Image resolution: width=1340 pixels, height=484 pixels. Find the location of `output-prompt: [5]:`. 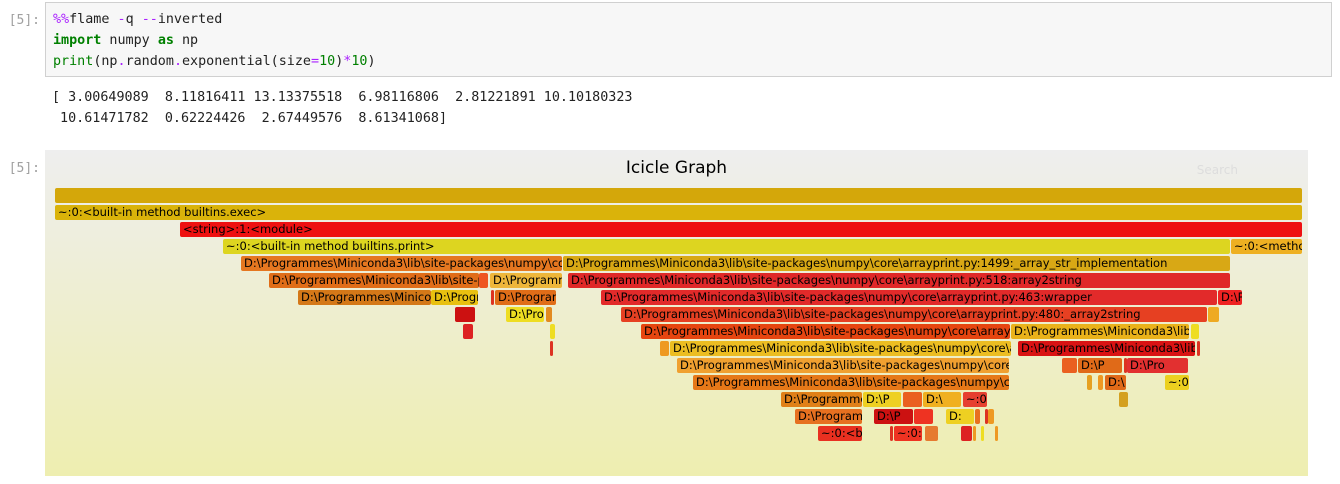

output-prompt: [5]: is located at coordinates (24, 168).